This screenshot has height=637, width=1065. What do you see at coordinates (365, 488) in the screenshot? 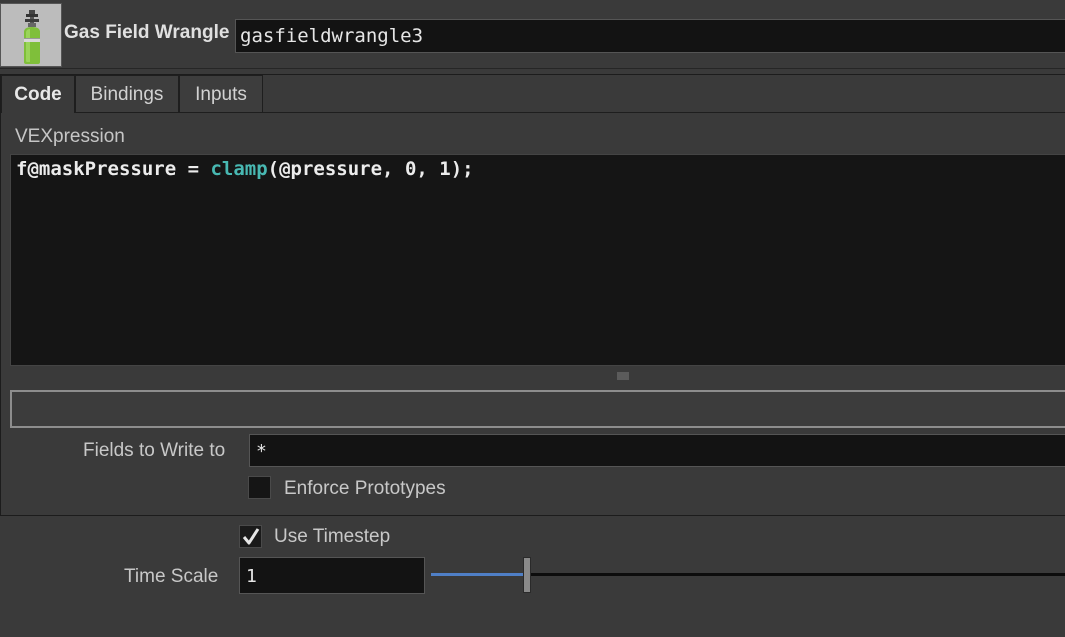
I see `enforce-prototypes-label: Enforce Prototypes` at bounding box center [365, 488].